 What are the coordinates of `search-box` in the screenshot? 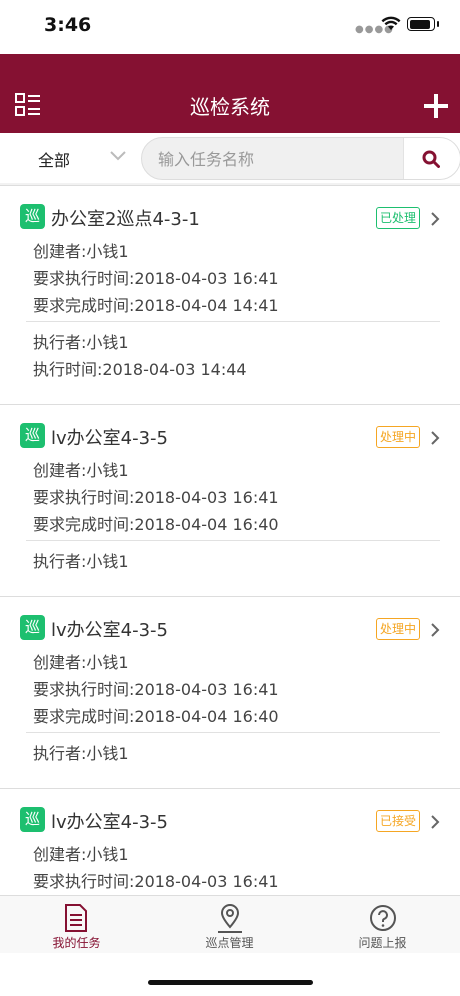 It's located at (300, 158).